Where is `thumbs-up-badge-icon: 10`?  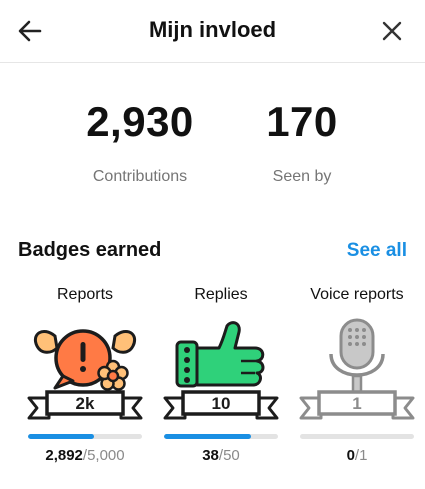
thumbs-up-badge-icon: 10 is located at coordinates (221, 370).